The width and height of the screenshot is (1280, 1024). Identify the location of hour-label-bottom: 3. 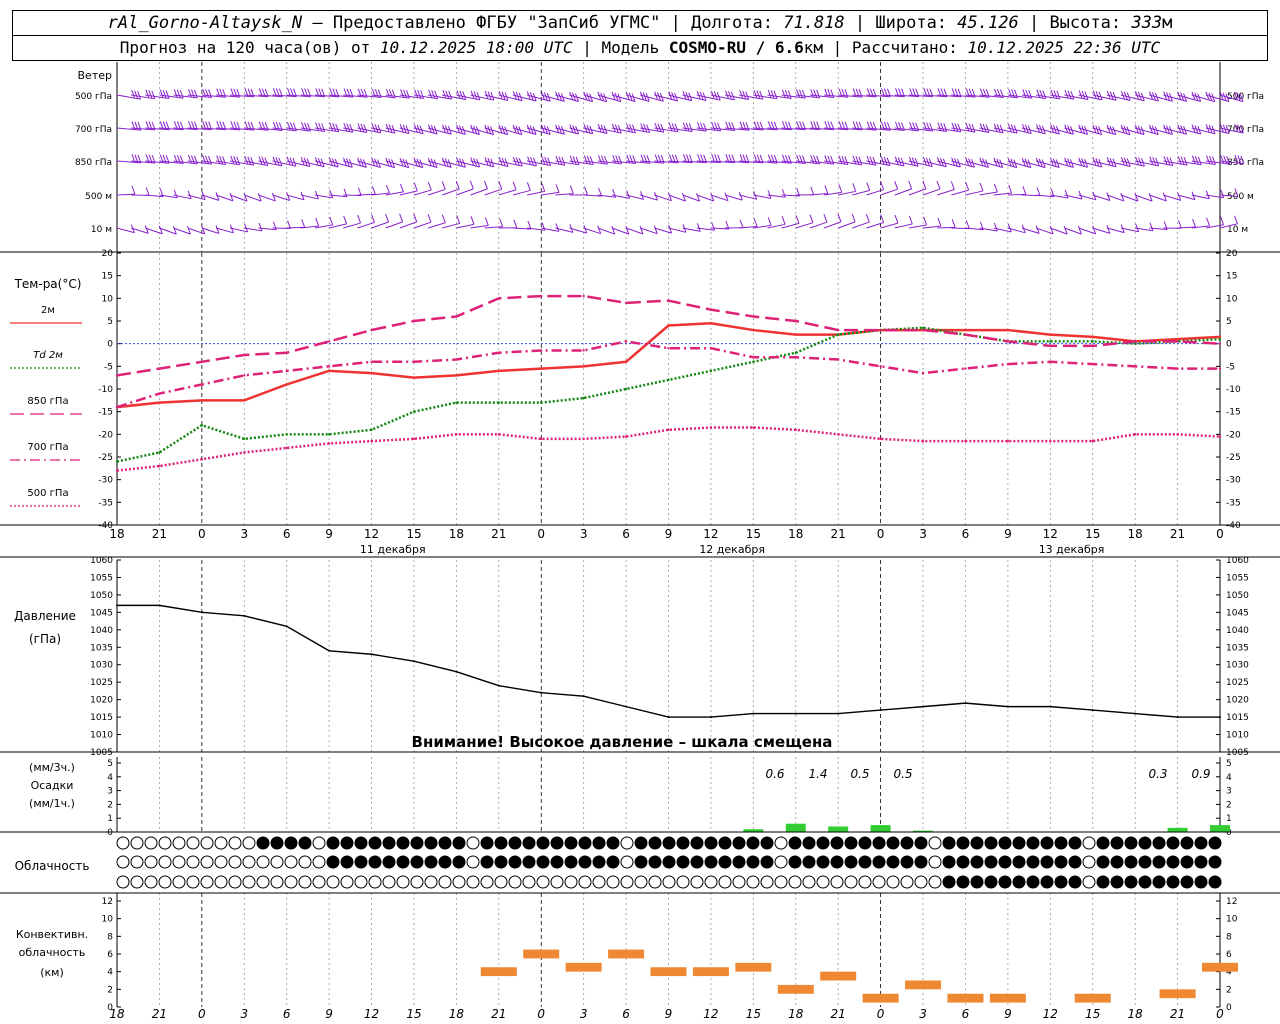
(244, 1014).